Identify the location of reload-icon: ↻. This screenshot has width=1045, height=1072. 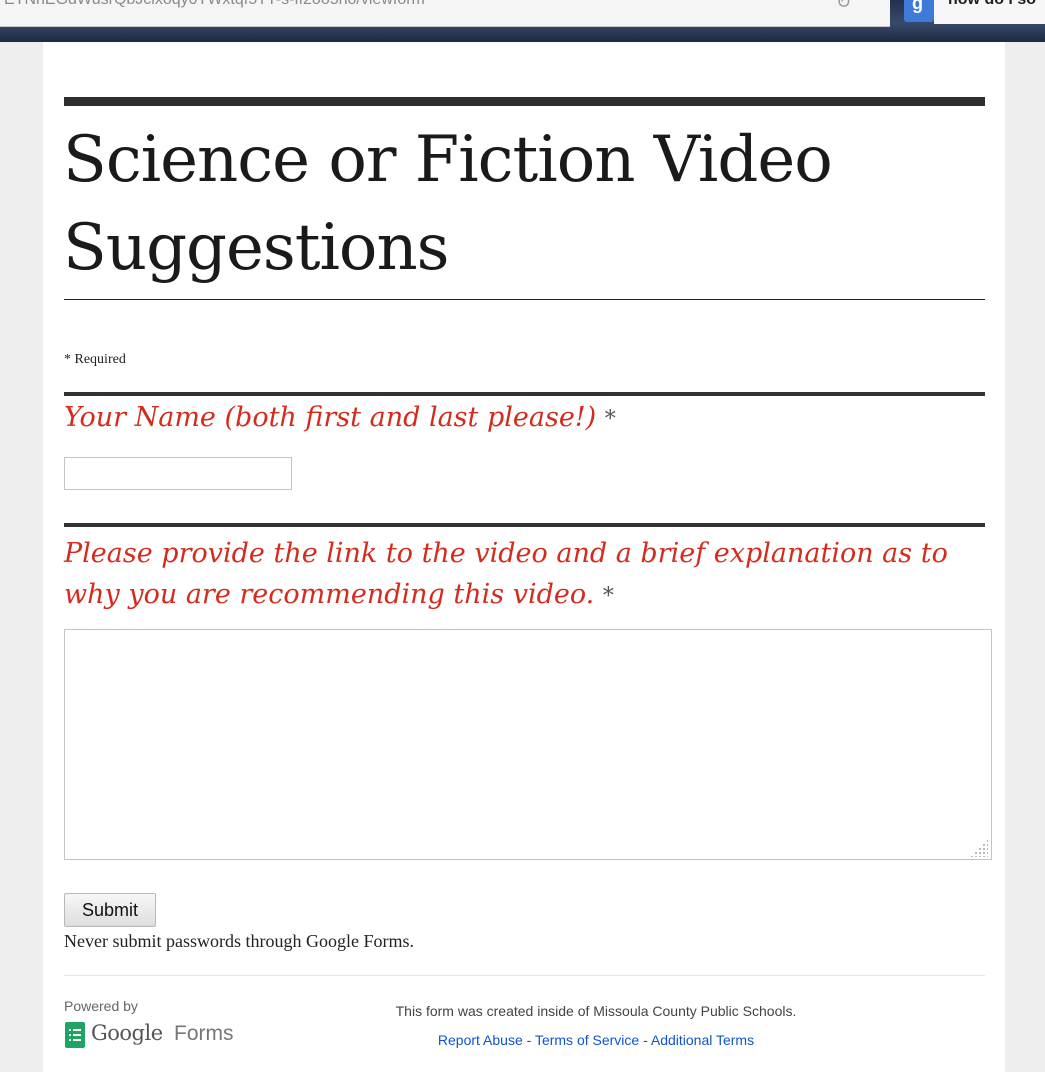
(843, 6).